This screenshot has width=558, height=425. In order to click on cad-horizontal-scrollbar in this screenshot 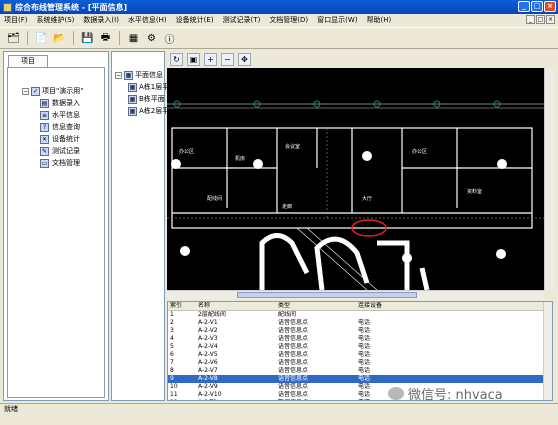, I will do `click(355, 294)`.